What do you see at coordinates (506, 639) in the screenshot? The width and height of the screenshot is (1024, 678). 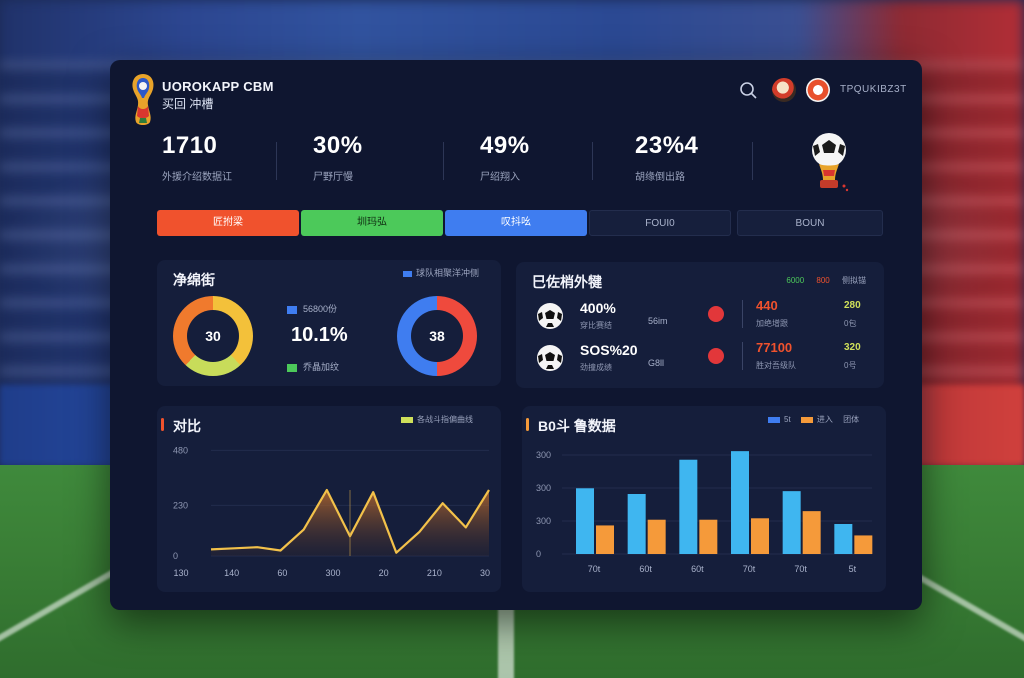 I see `pitch-line` at bounding box center [506, 639].